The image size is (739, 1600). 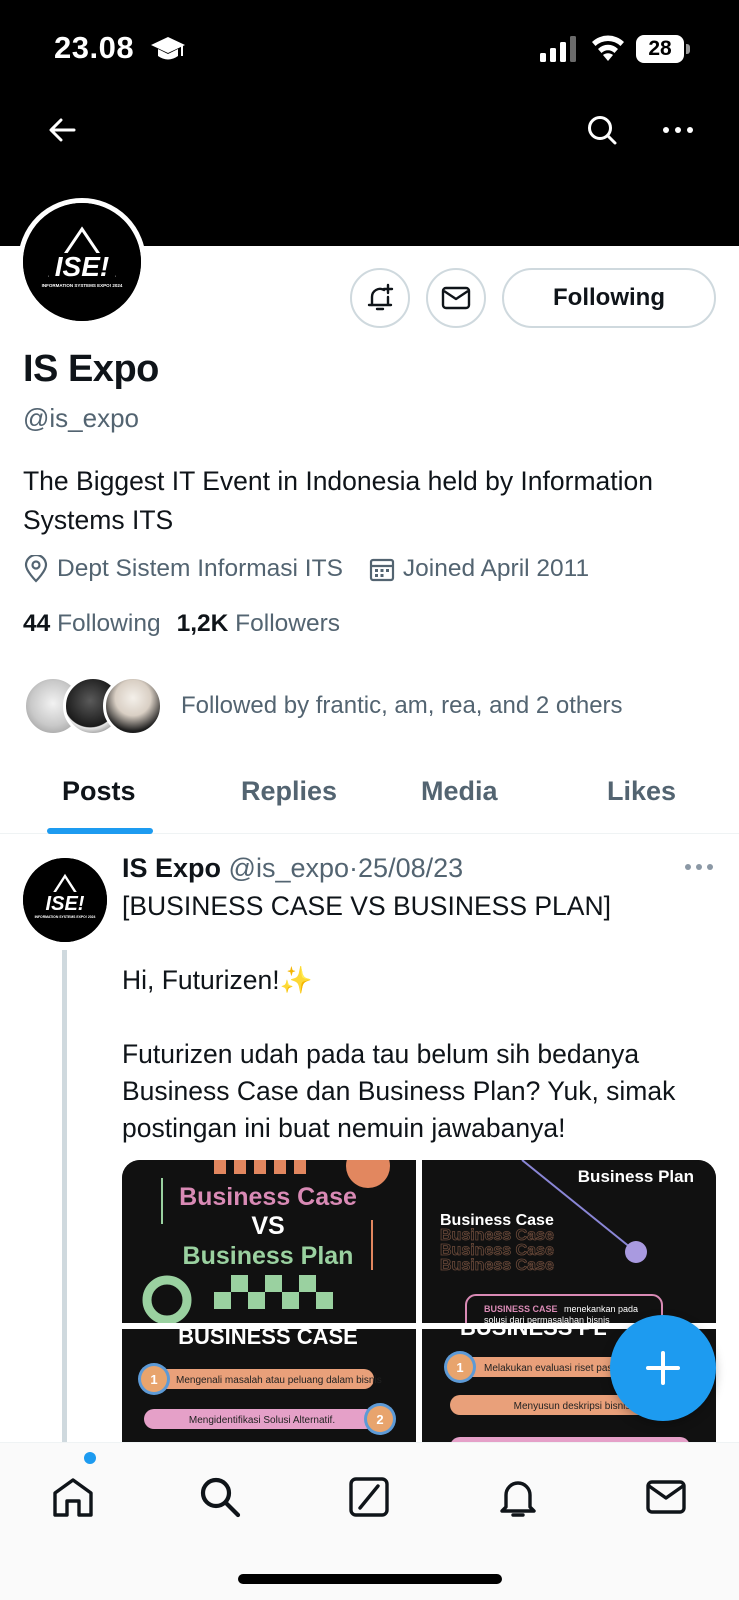 I want to click on thread-line, so click(x=64, y=1200).